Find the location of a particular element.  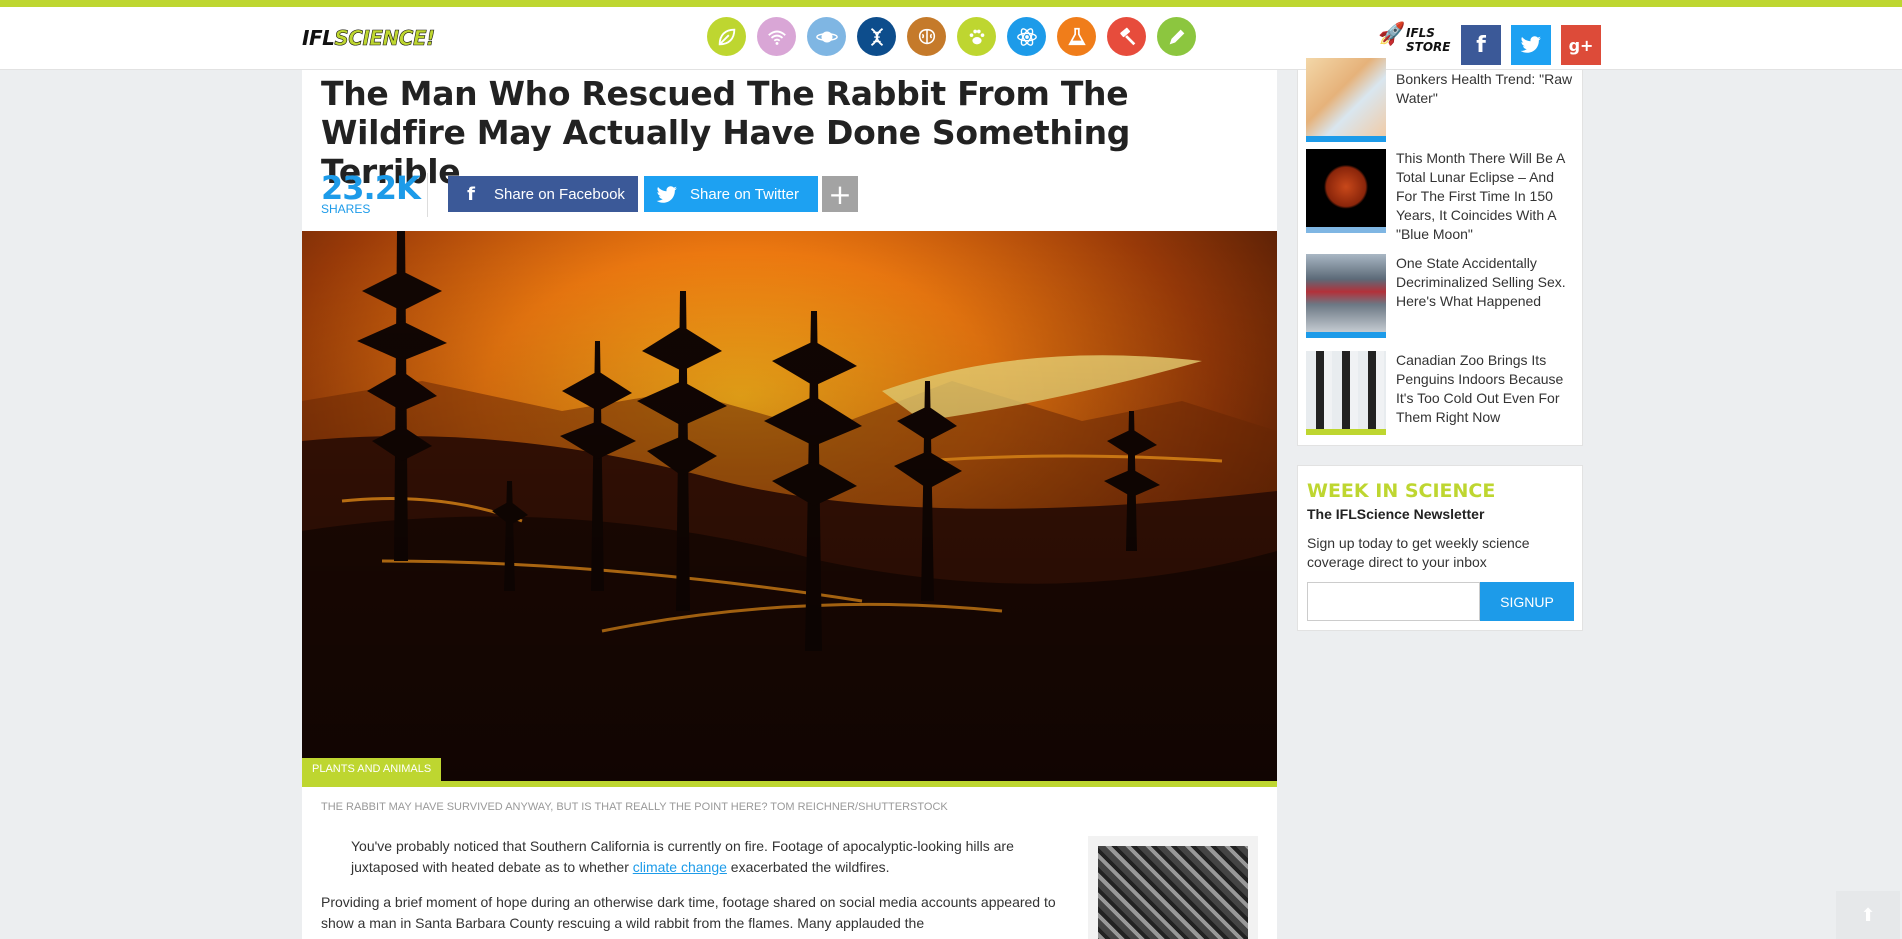

paw-icon is located at coordinates (976, 36).